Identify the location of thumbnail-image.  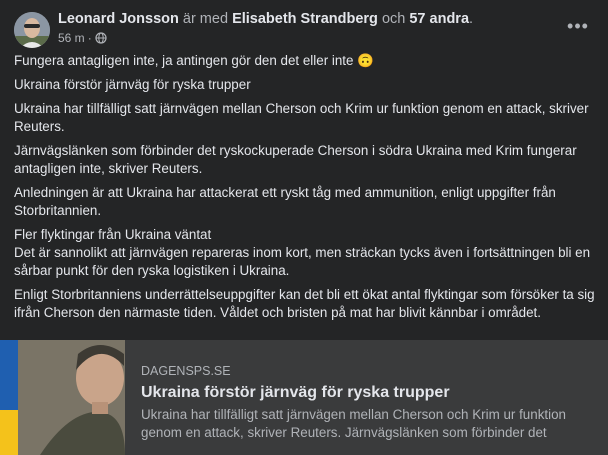
(62, 397).